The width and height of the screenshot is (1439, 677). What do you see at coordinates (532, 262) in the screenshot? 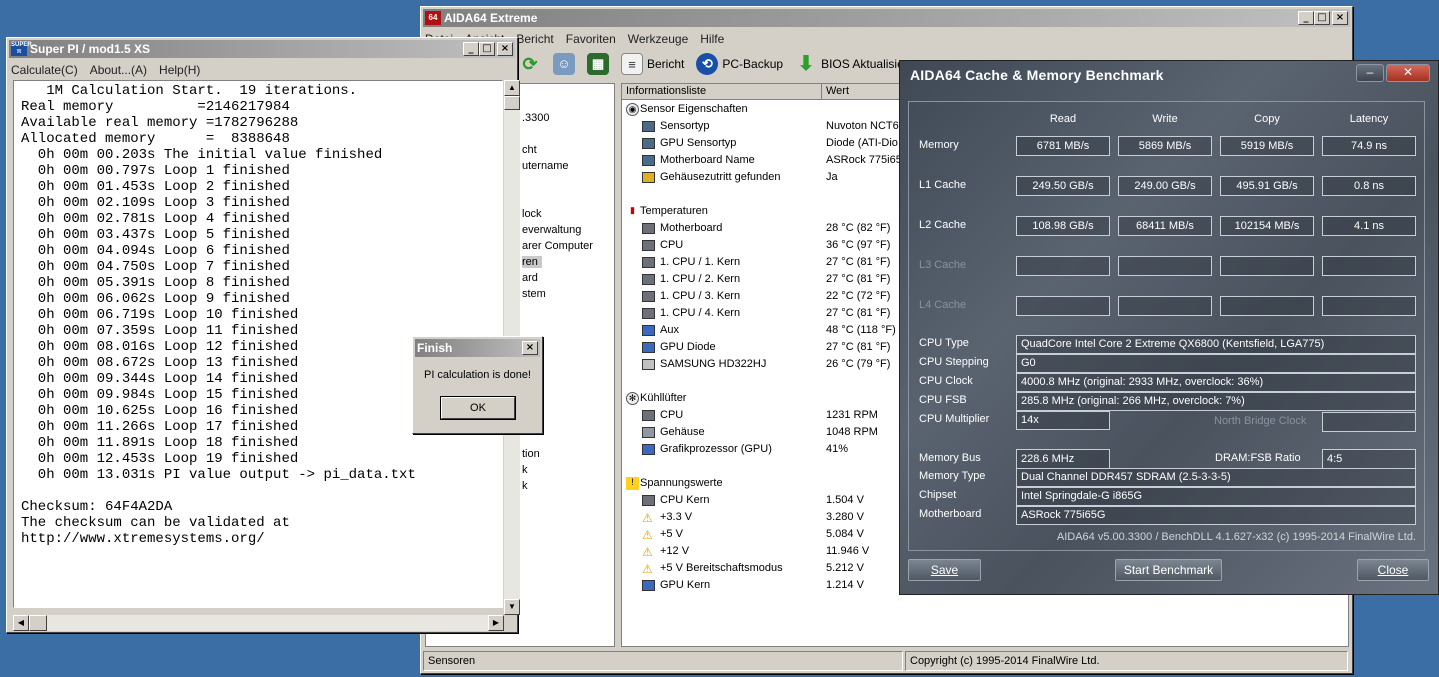
I see `tree-item-selected: ren` at bounding box center [532, 262].